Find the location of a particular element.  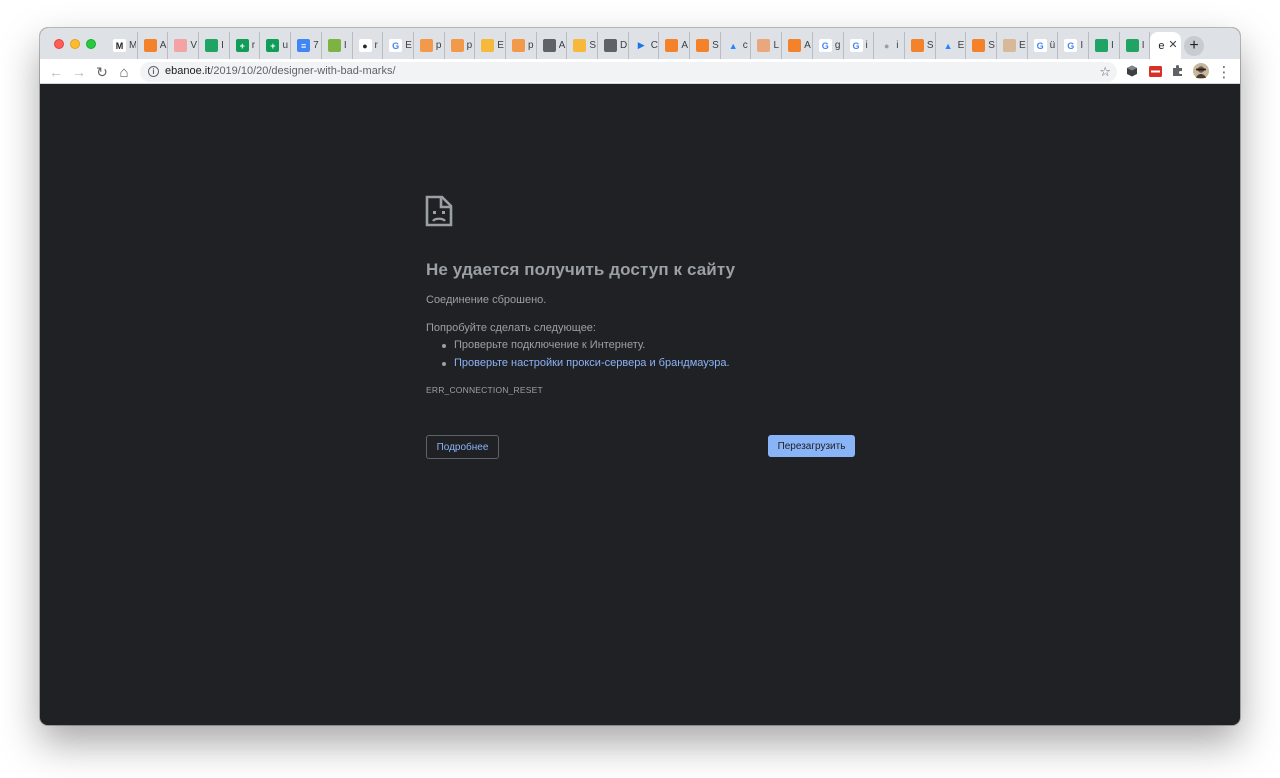

extension-red-icon is located at coordinates (1155, 71).